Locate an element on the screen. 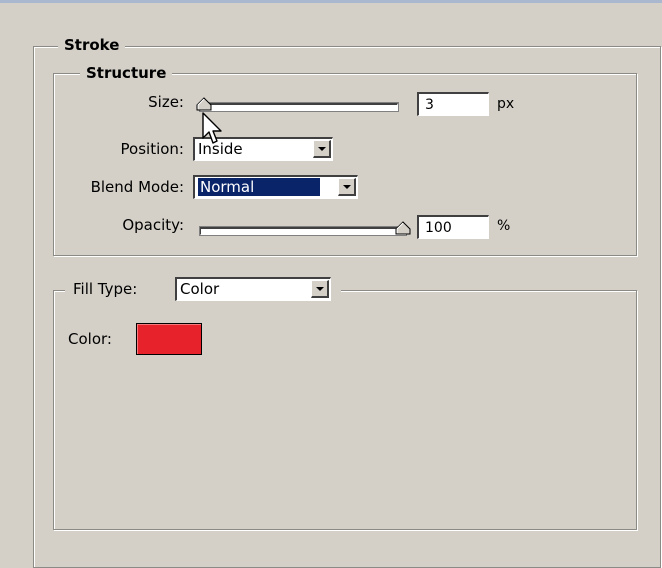 The width and height of the screenshot is (662, 568). window-top-edge is located at coordinates (331, 1).